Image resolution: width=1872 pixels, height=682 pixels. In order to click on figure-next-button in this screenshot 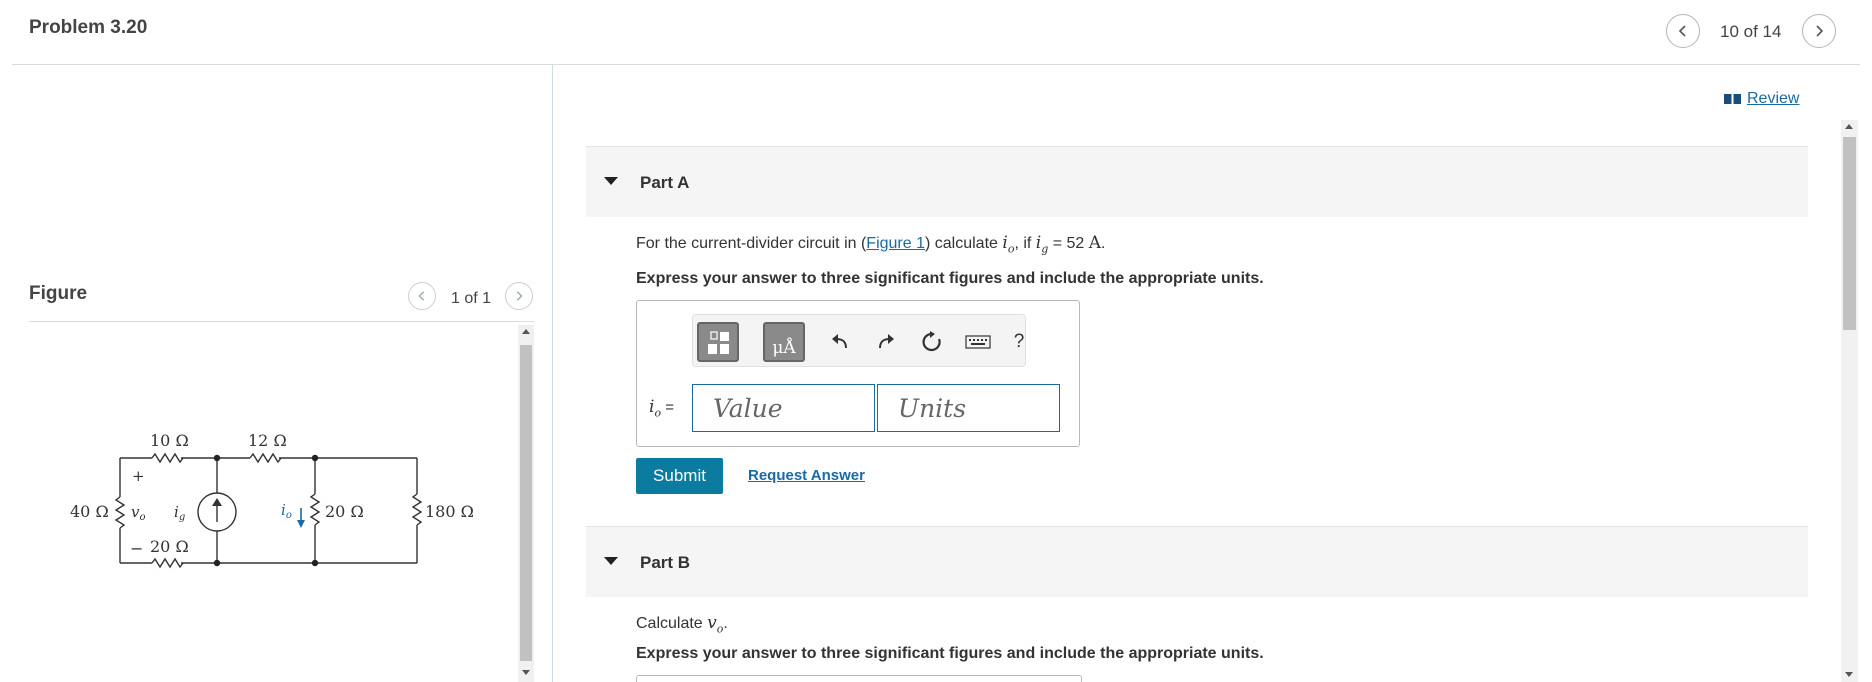, I will do `click(519, 296)`.